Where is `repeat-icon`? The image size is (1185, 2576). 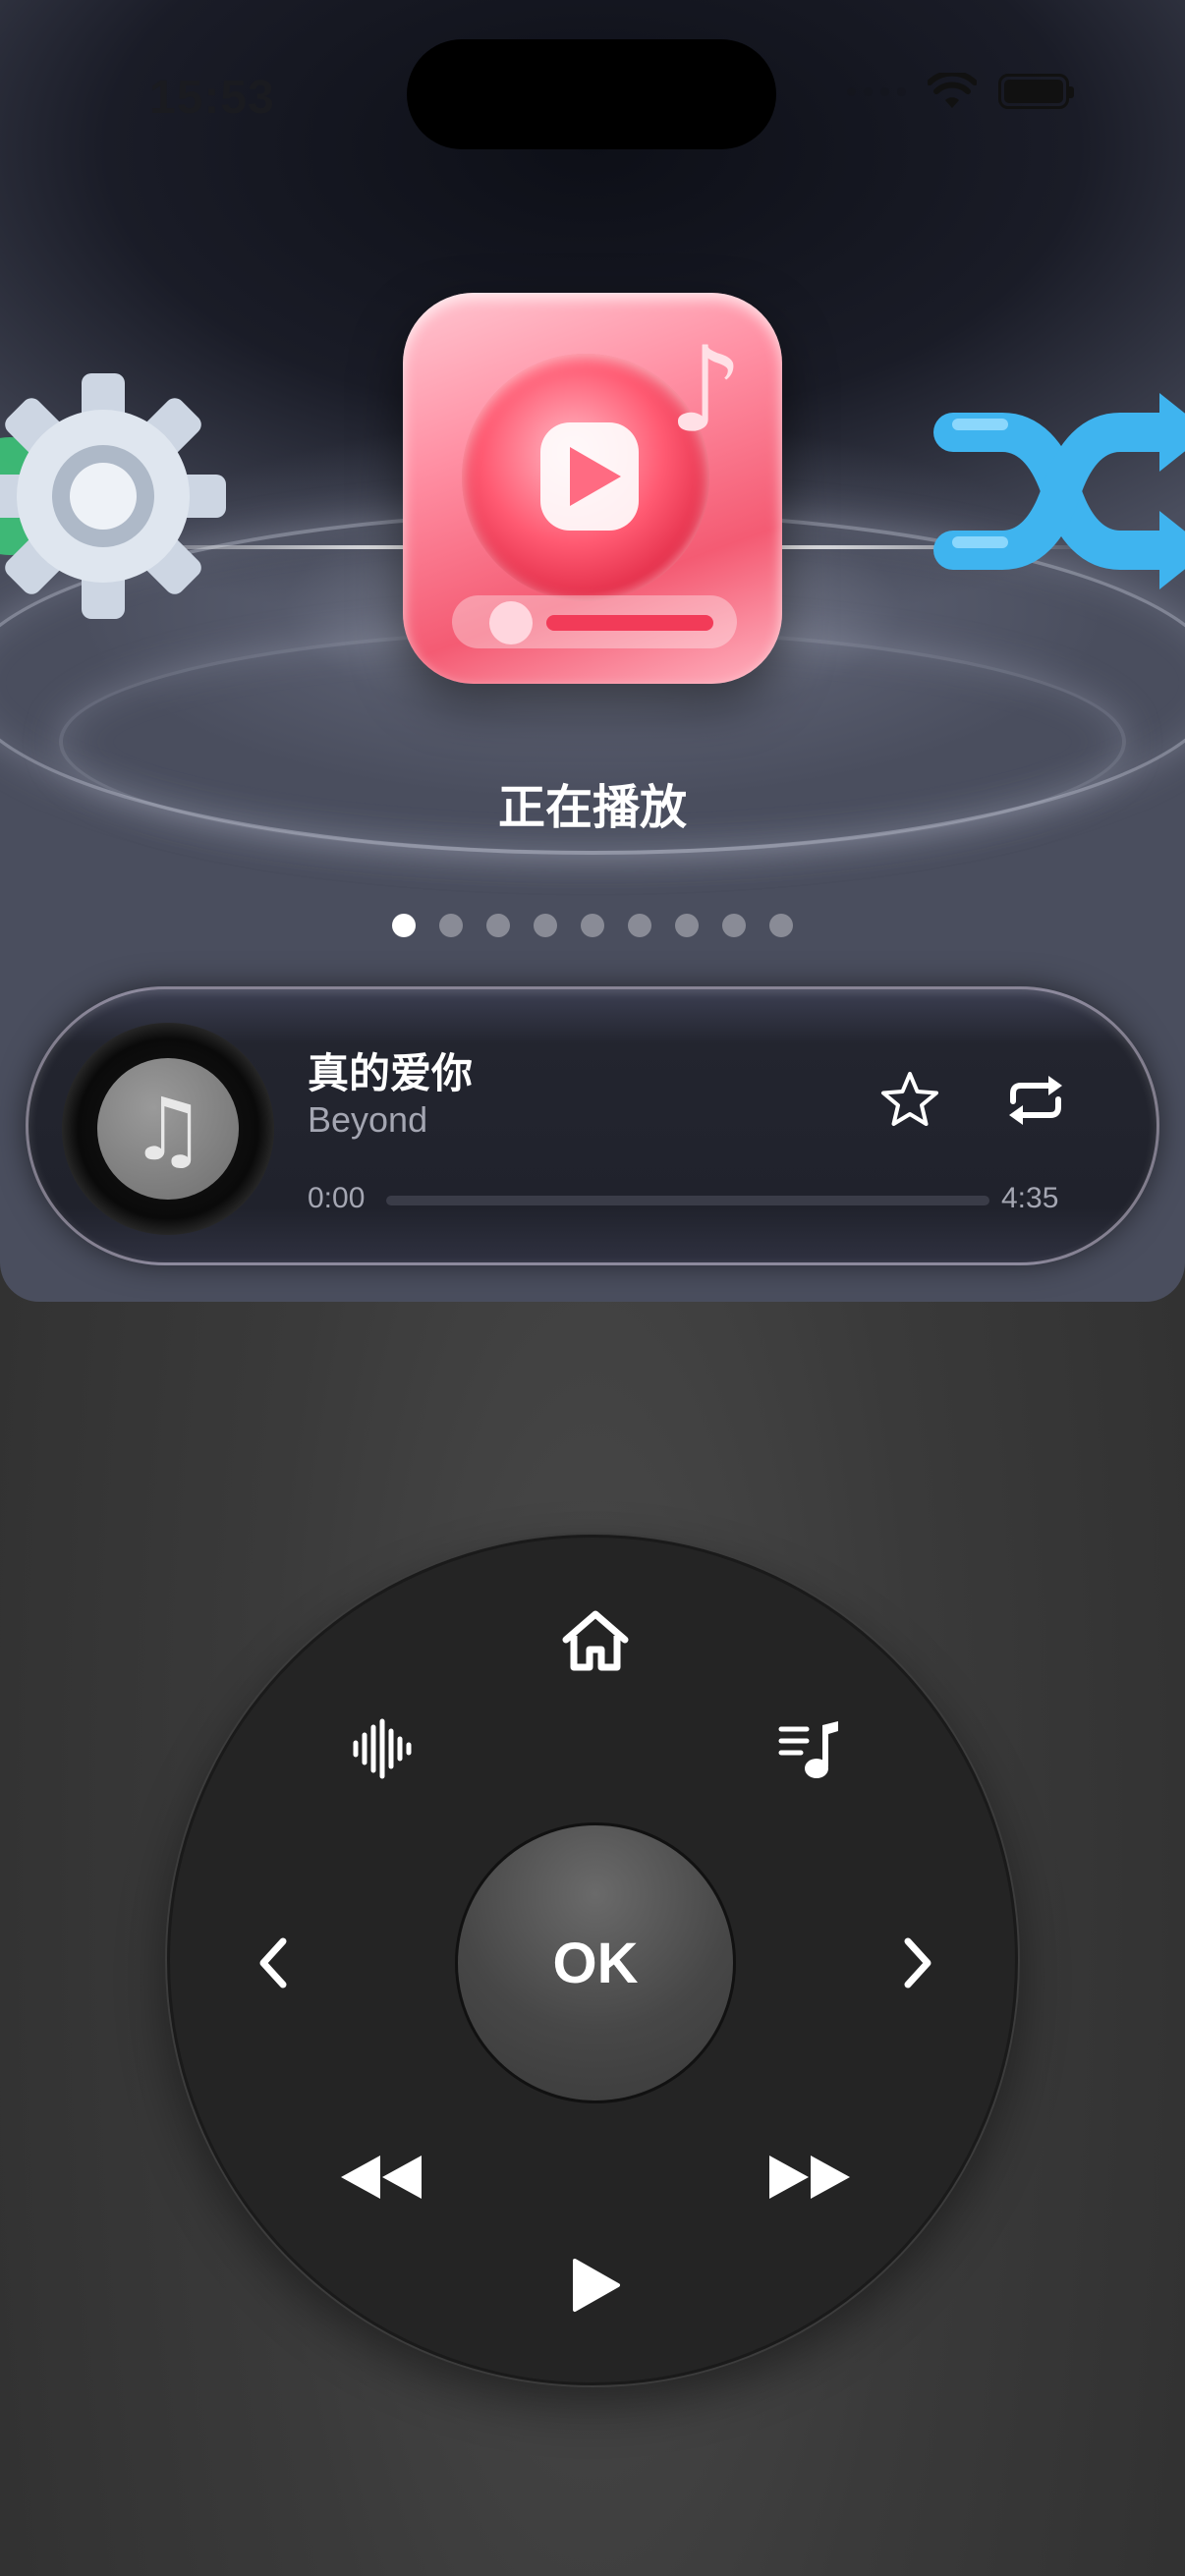 repeat-icon is located at coordinates (1035, 1100).